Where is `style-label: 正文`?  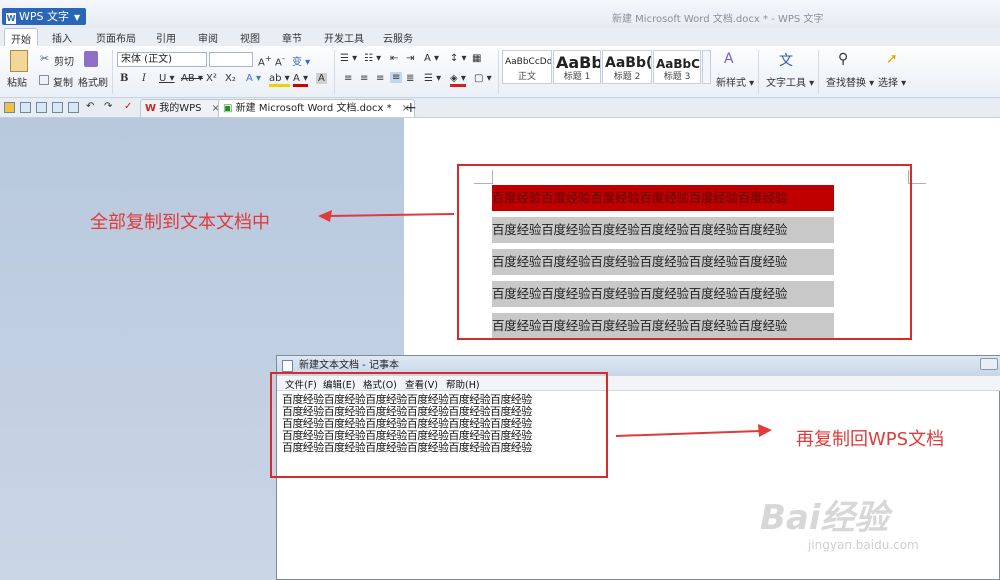
style-label: 正文 is located at coordinates (526, 77).